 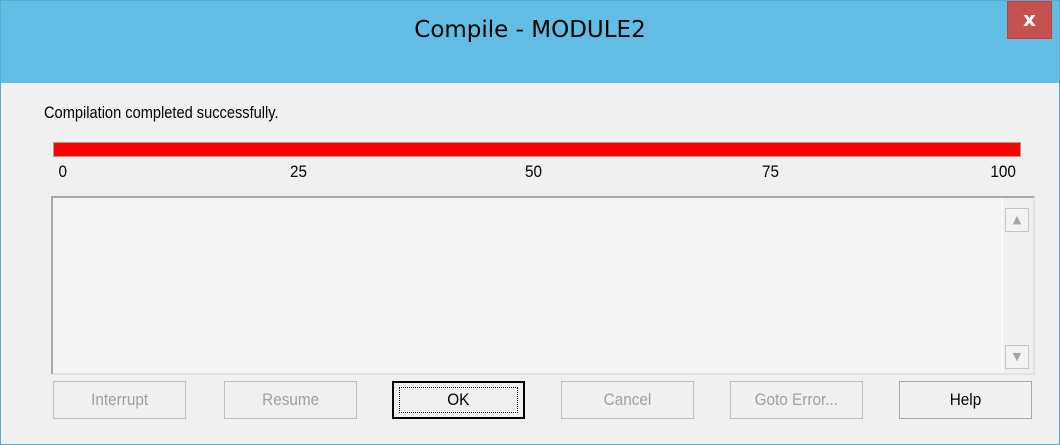 What do you see at coordinates (1003, 171) in the screenshot?
I see `progress-tick-100: 100` at bounding box center [1003, 171].